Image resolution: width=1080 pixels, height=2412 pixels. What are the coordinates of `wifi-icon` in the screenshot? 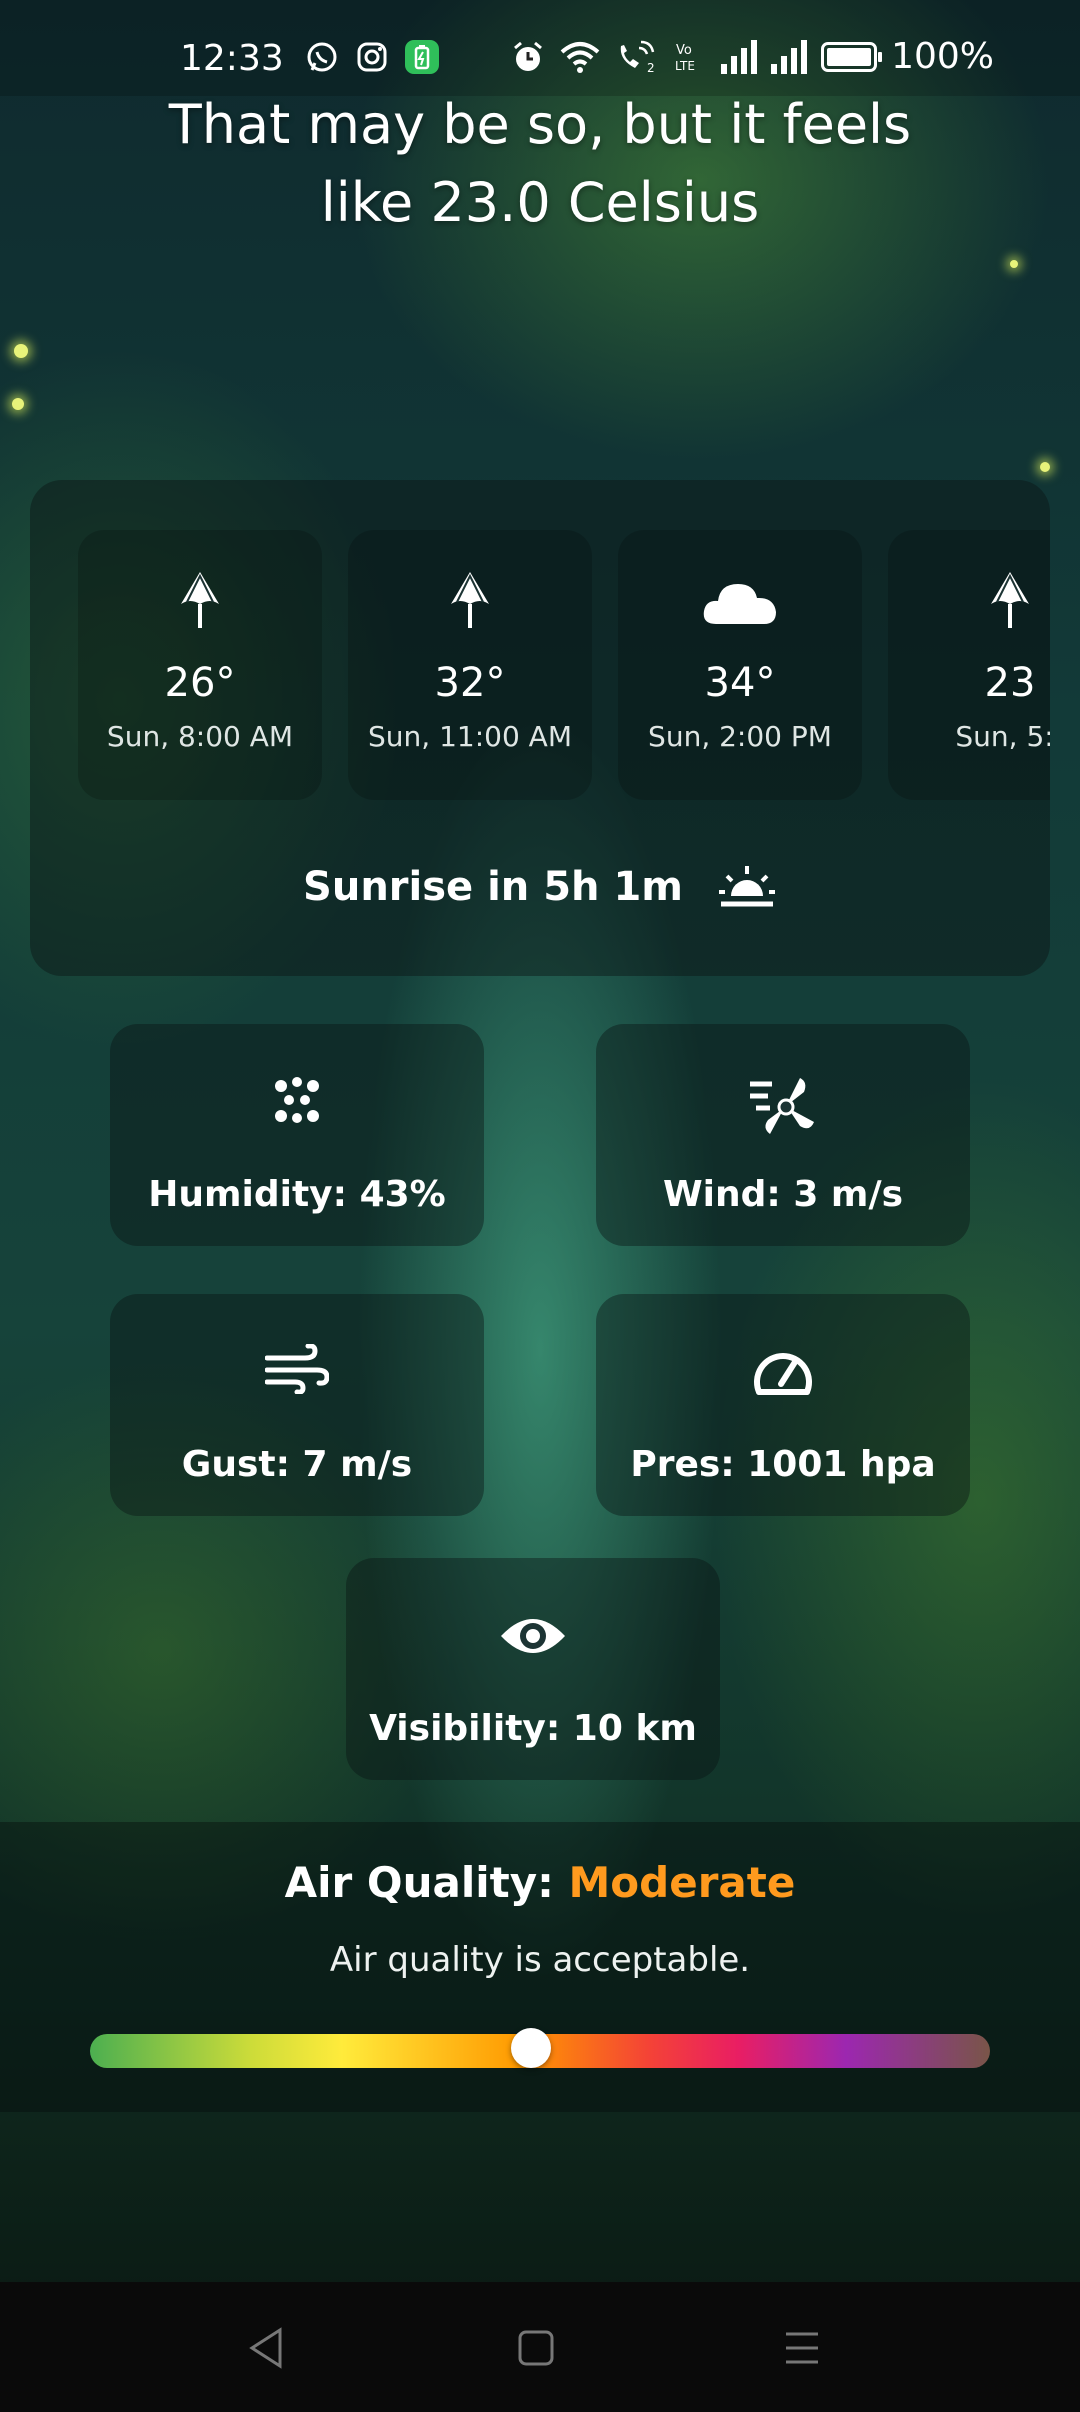 It's located at (580, 57).